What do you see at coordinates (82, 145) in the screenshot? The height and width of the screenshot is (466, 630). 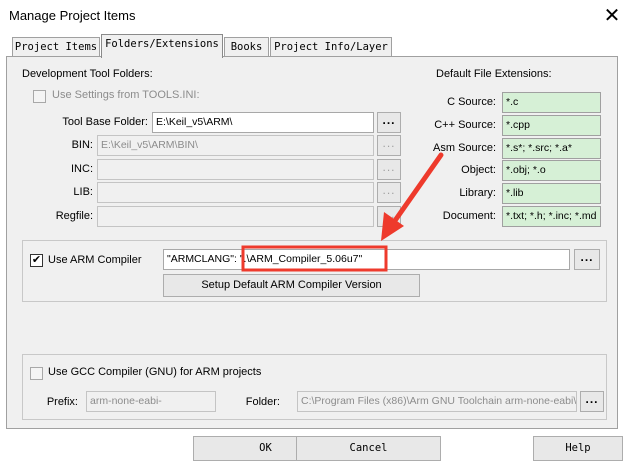 I see `bin-label: BIN:` at bounding box center [82, 145].